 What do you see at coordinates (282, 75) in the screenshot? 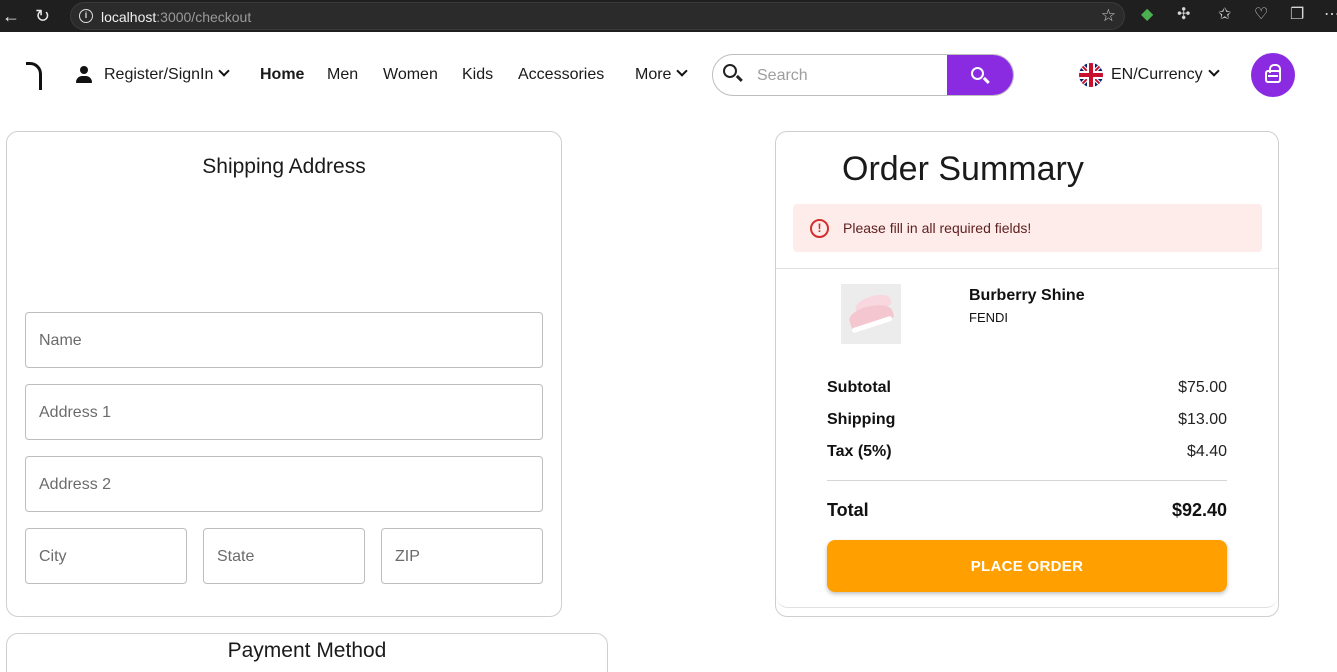
I see `nav-home: Home` at bounding box center [282, 75].